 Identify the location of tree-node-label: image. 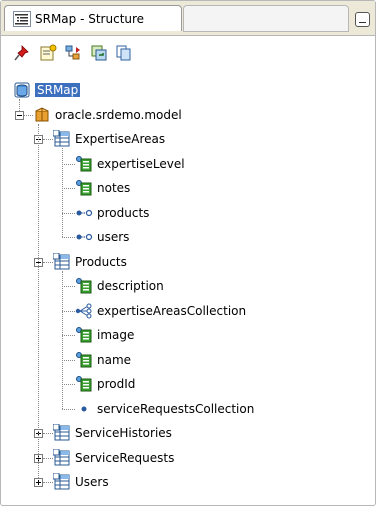
(116, 335).